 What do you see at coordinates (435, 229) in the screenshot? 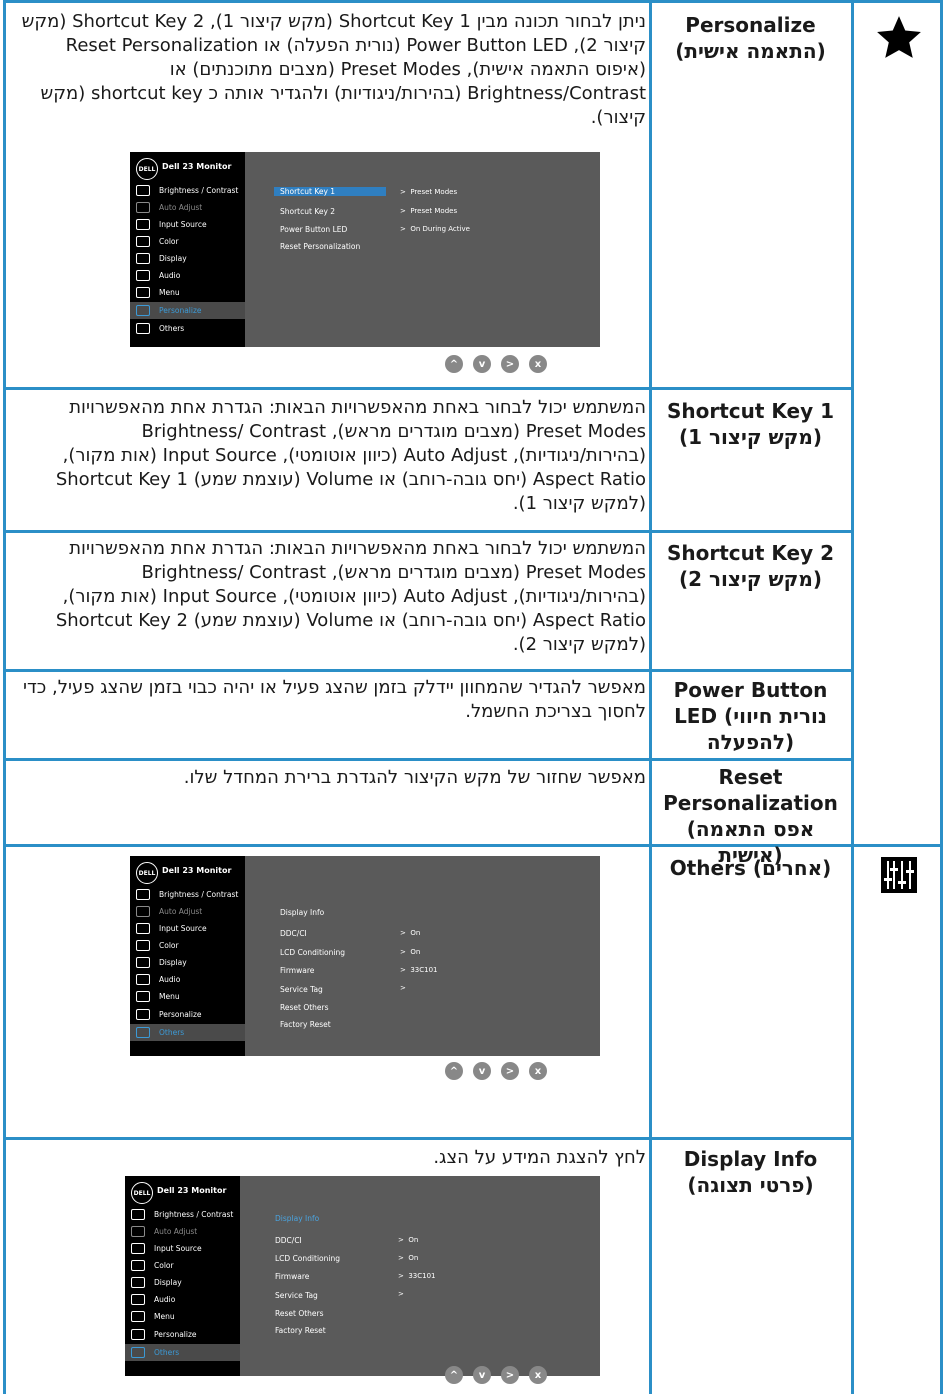
I see `osd-value: > On During Active` at bounding box center [435, 229].